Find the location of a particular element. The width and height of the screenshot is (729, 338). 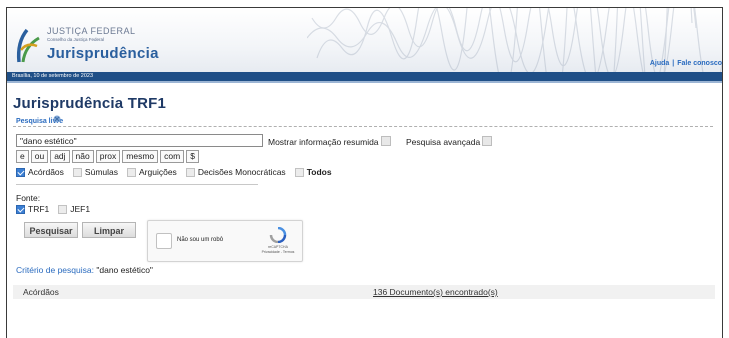

base-sumulas: Súmulas is located at coordinates (95, 172).